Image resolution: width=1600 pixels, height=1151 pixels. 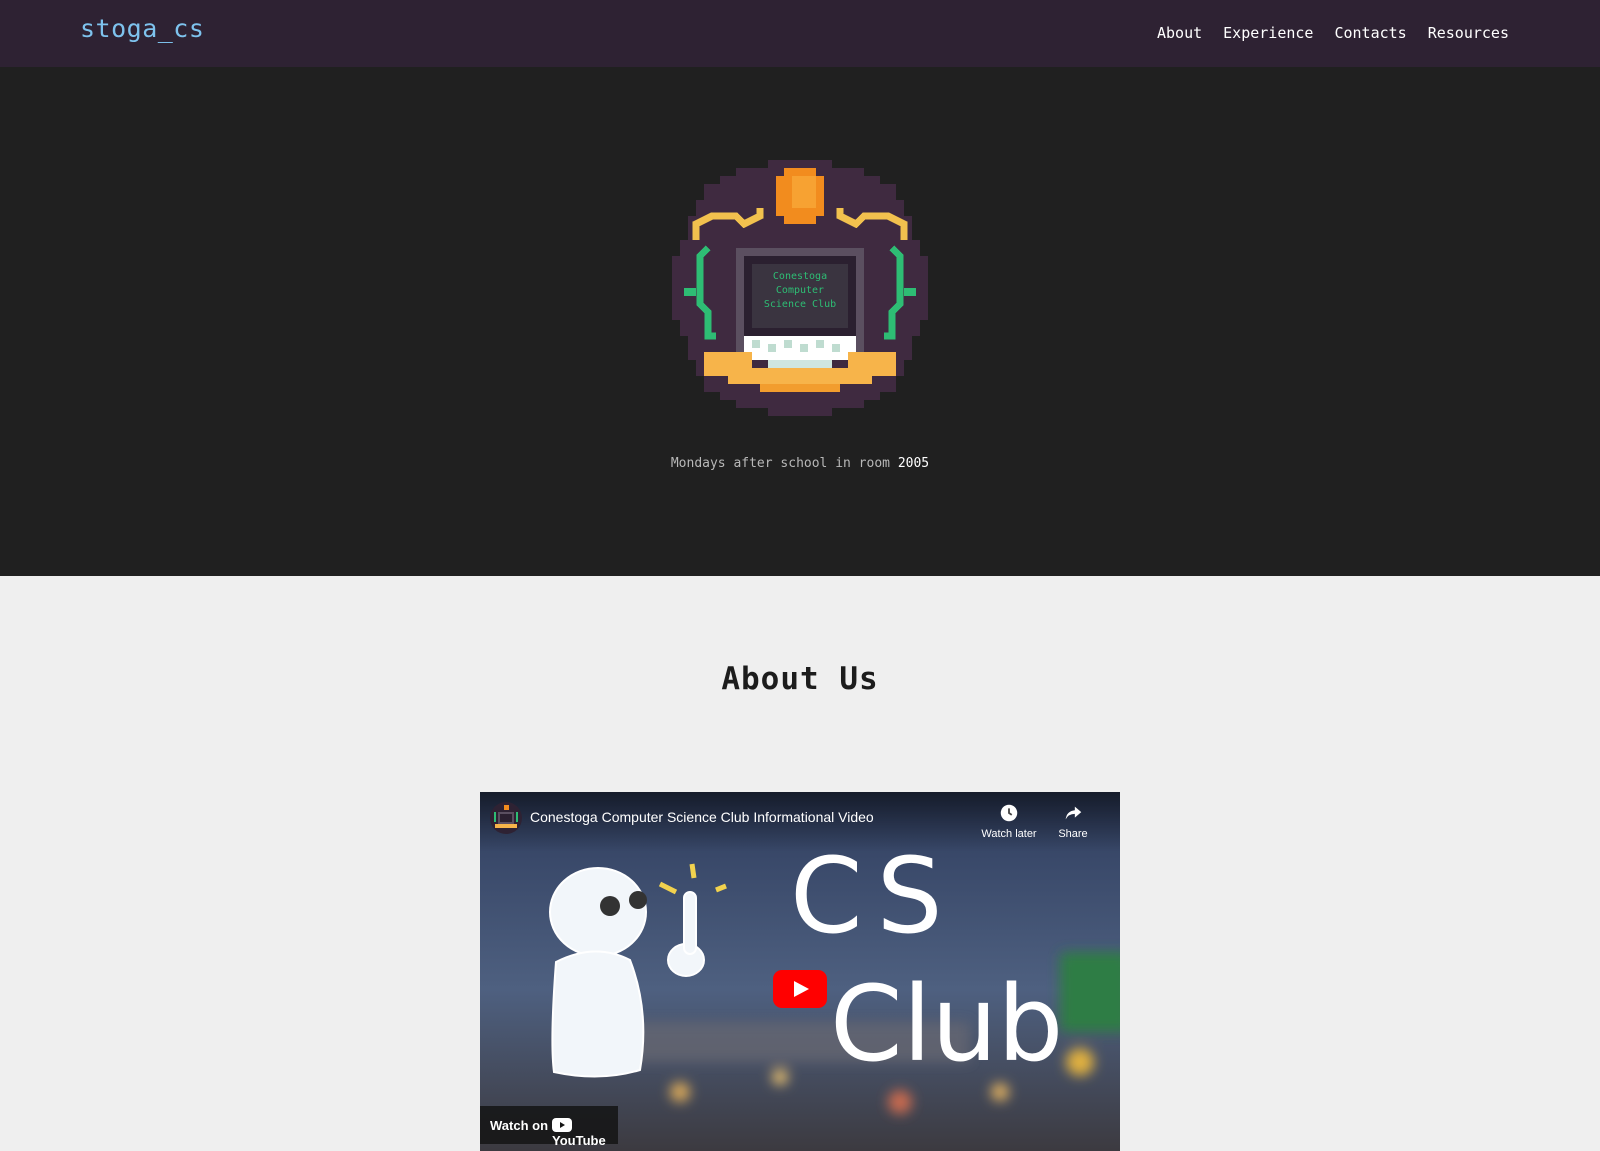 I want to click on ghost-body, so click(x=598, y=1014).